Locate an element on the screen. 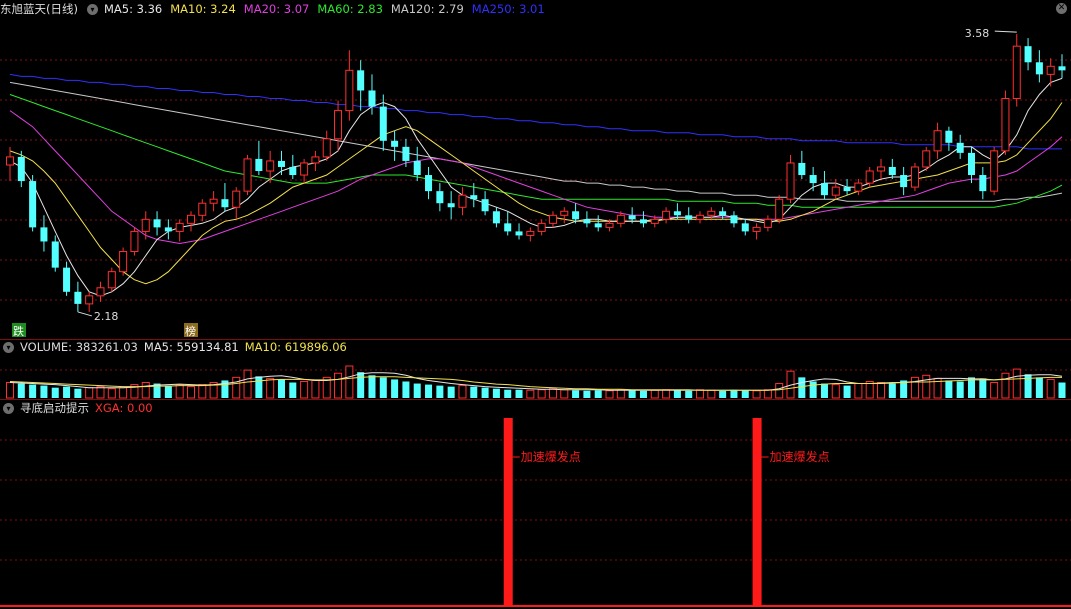 The height and width of the screenshot is (609, 1071). signal-bar is located at coordinates (757, 512).